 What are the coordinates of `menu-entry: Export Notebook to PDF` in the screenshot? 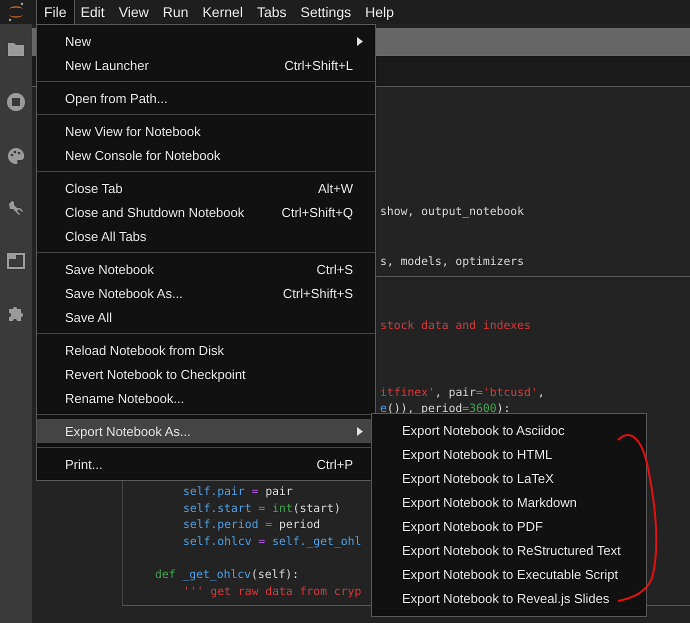 It's located at (509, 527).